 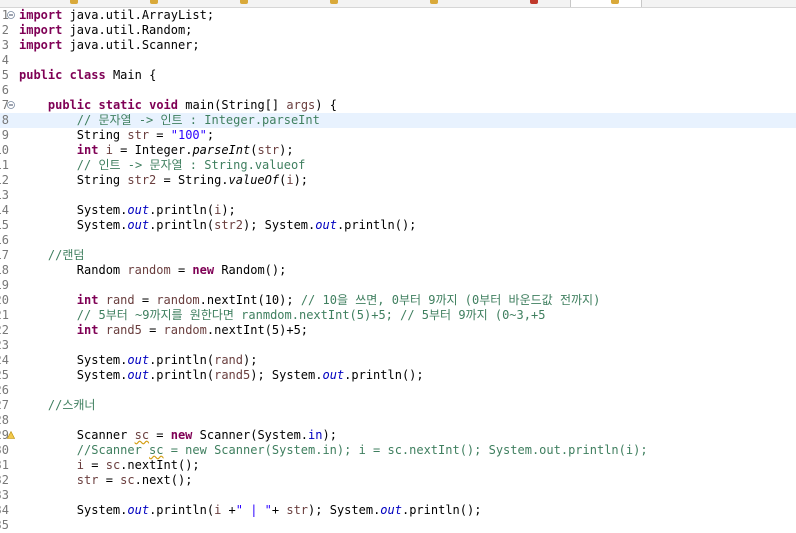 What do you see at coordinates (398, 75) in the screenshot?
I see `code-line: 5 public class Main {` at bounding box center [398, 75].